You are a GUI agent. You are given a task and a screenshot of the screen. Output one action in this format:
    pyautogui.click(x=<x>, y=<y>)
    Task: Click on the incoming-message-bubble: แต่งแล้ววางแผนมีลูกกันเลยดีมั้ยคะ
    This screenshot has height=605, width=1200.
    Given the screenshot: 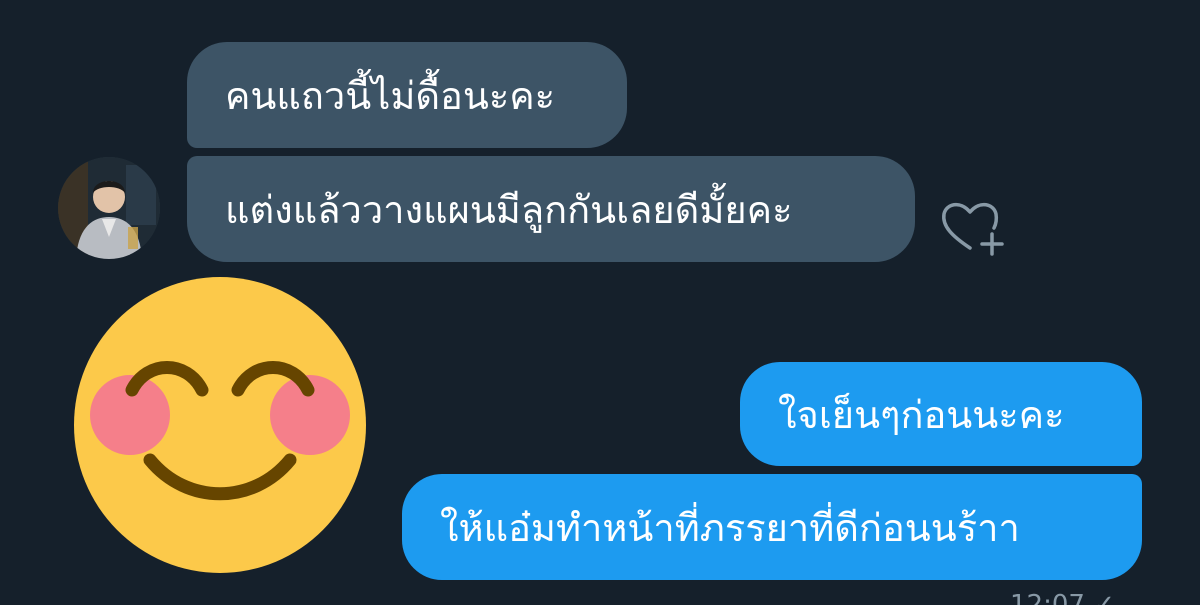 What is the action you would take?
    pyautogui.click(x=551, y=209)
    